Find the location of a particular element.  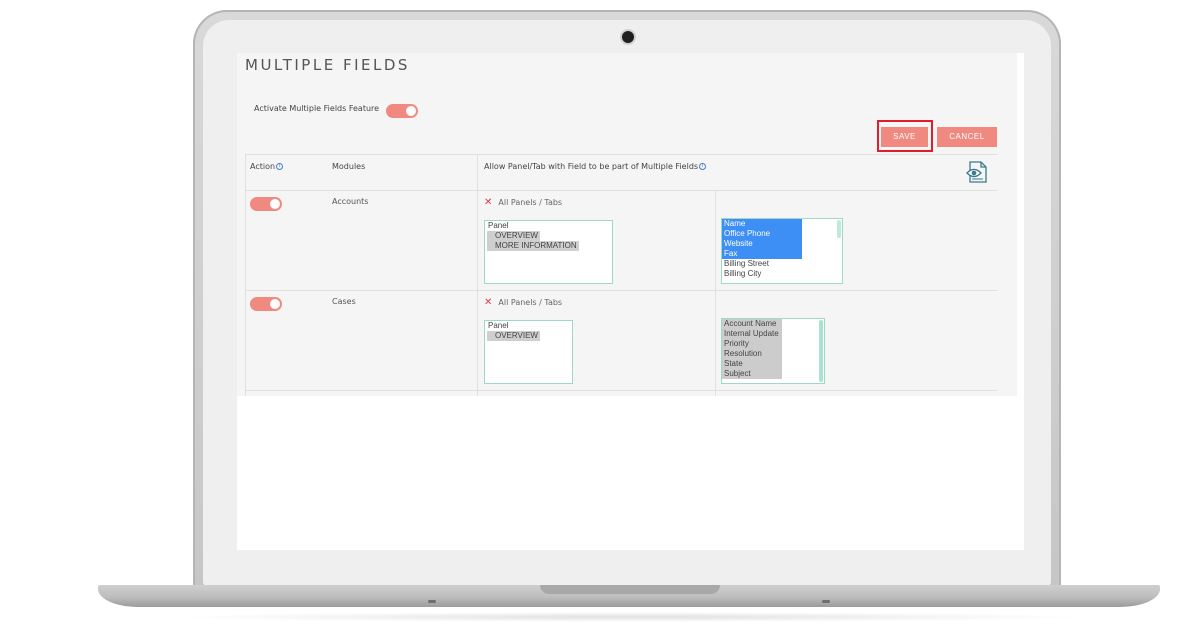

save-button: SAVE is located at coordinates (904, 137).